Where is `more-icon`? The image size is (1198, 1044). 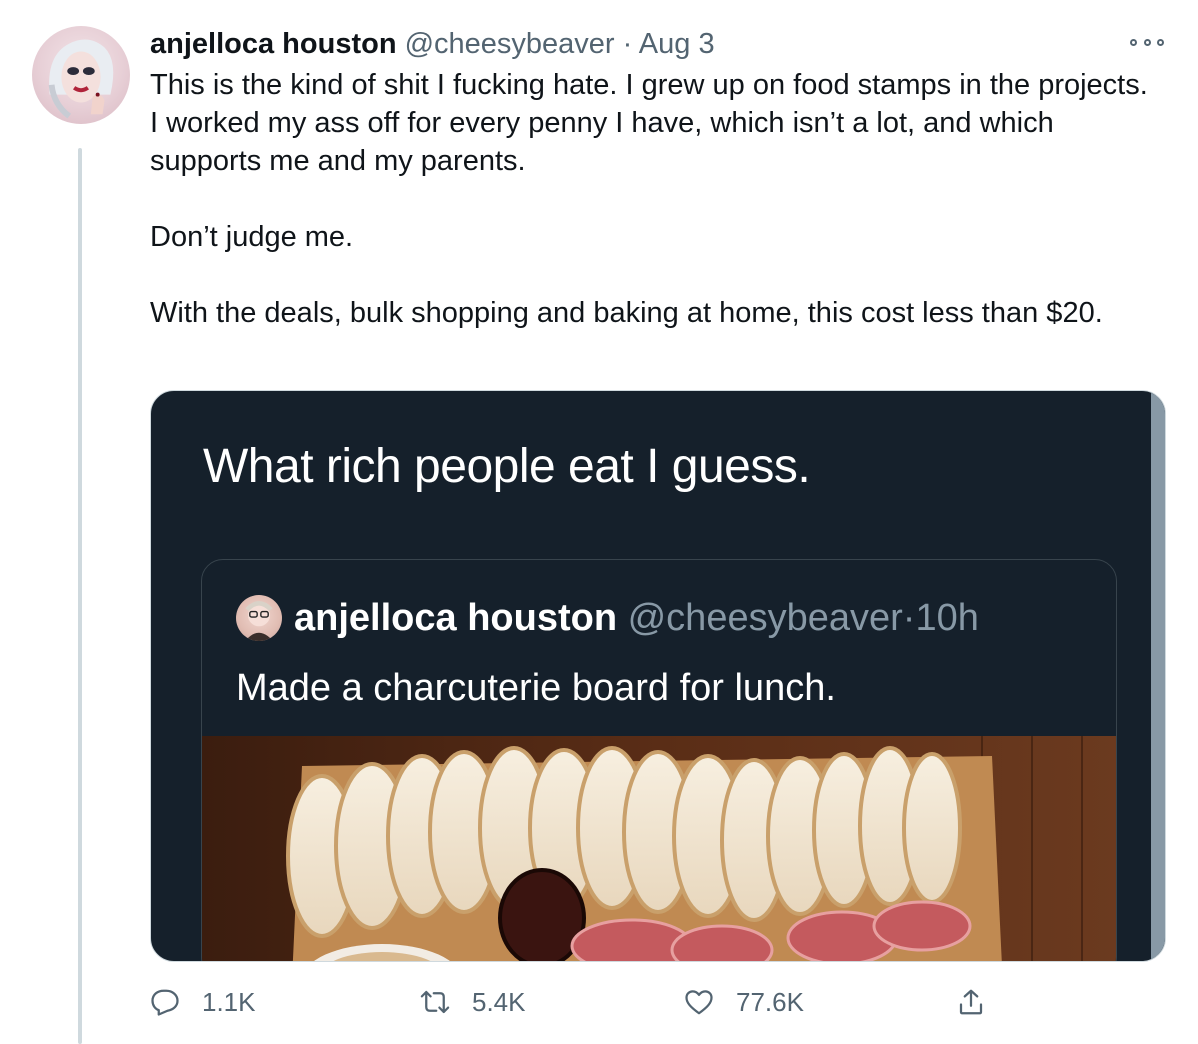 more-icon is located at coordinates (1147, 42).